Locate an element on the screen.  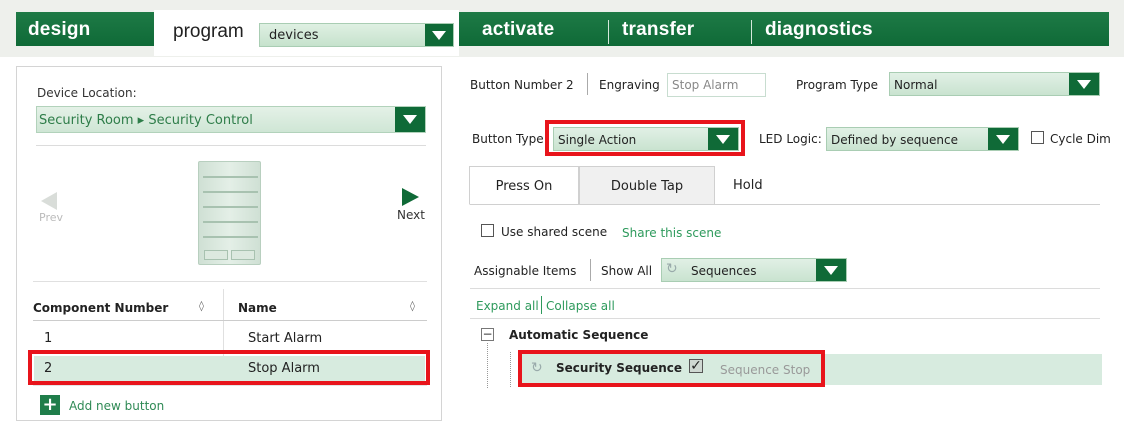
collapse-toggle-icon: − is located at coordinates (487, 334).